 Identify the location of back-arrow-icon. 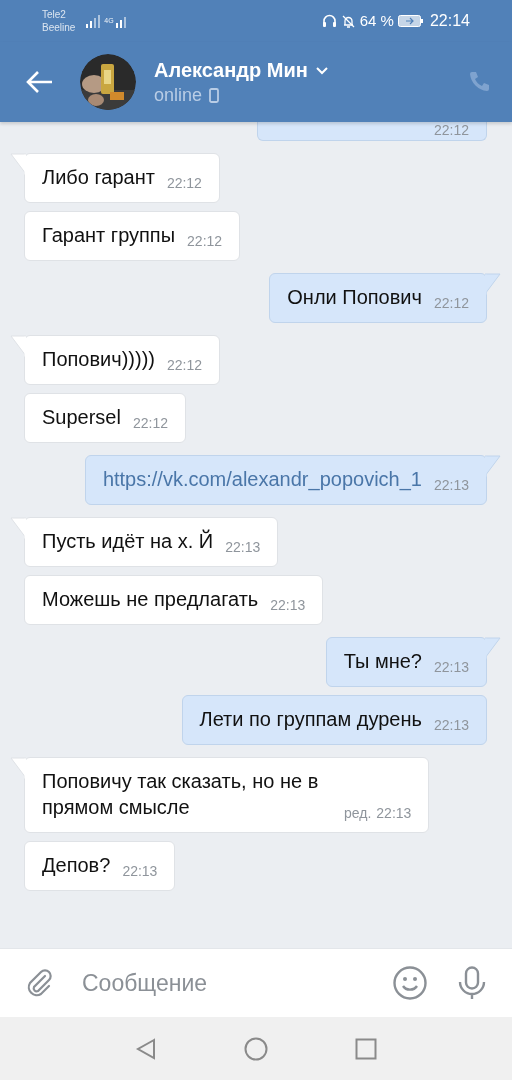
(40, 82).